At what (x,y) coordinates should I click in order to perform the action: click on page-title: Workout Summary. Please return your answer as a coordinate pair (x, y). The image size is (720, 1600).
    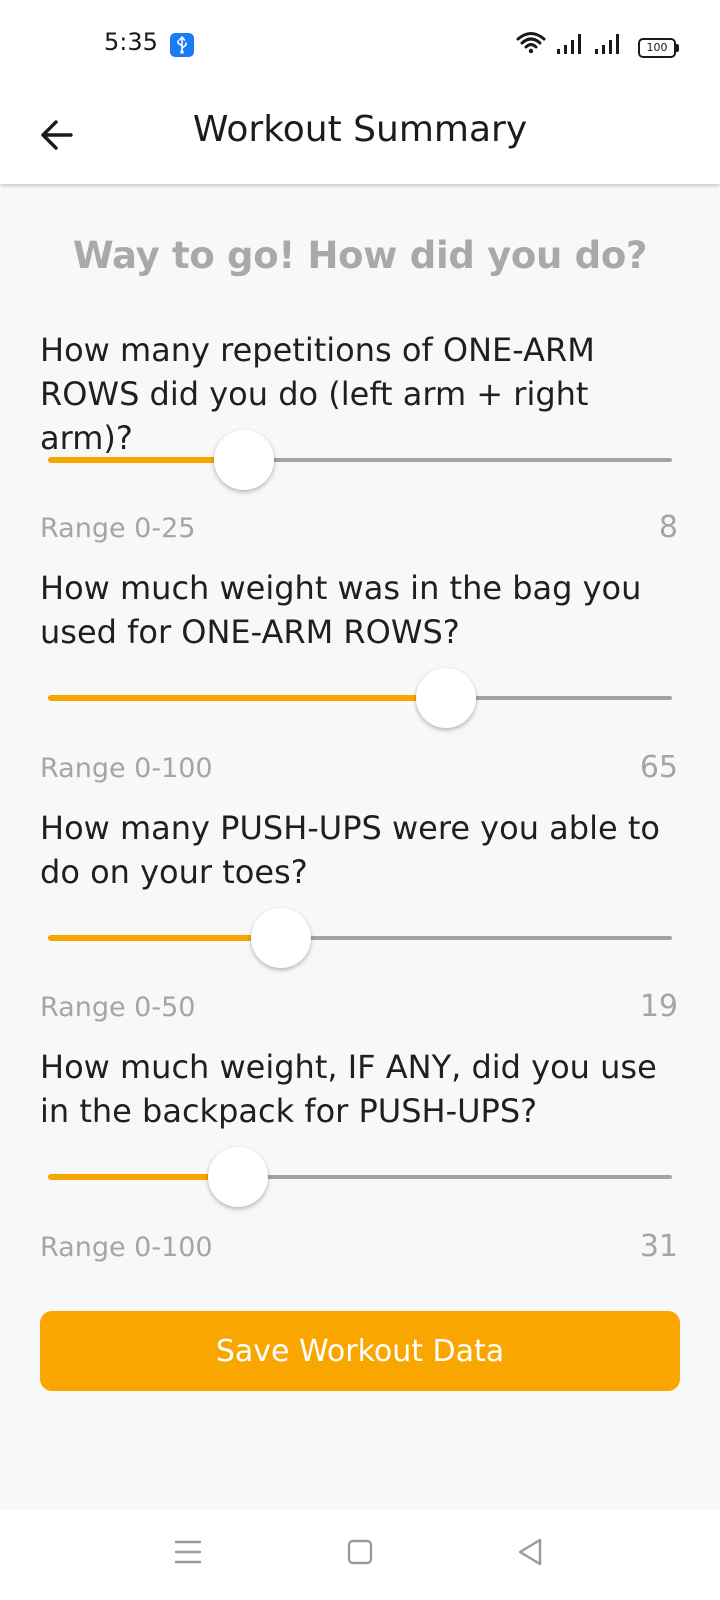
    Looking at the image, I should click on (360, 129).